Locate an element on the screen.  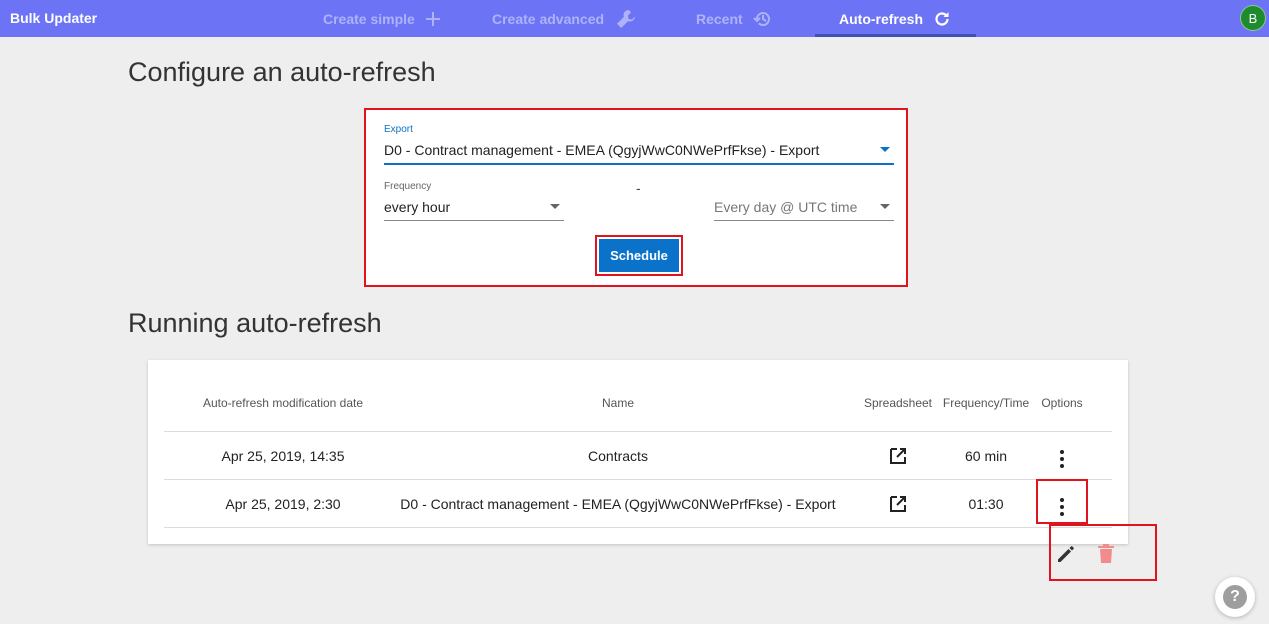
schedule-highlight: Schedule is located at coordinates (639, 255).